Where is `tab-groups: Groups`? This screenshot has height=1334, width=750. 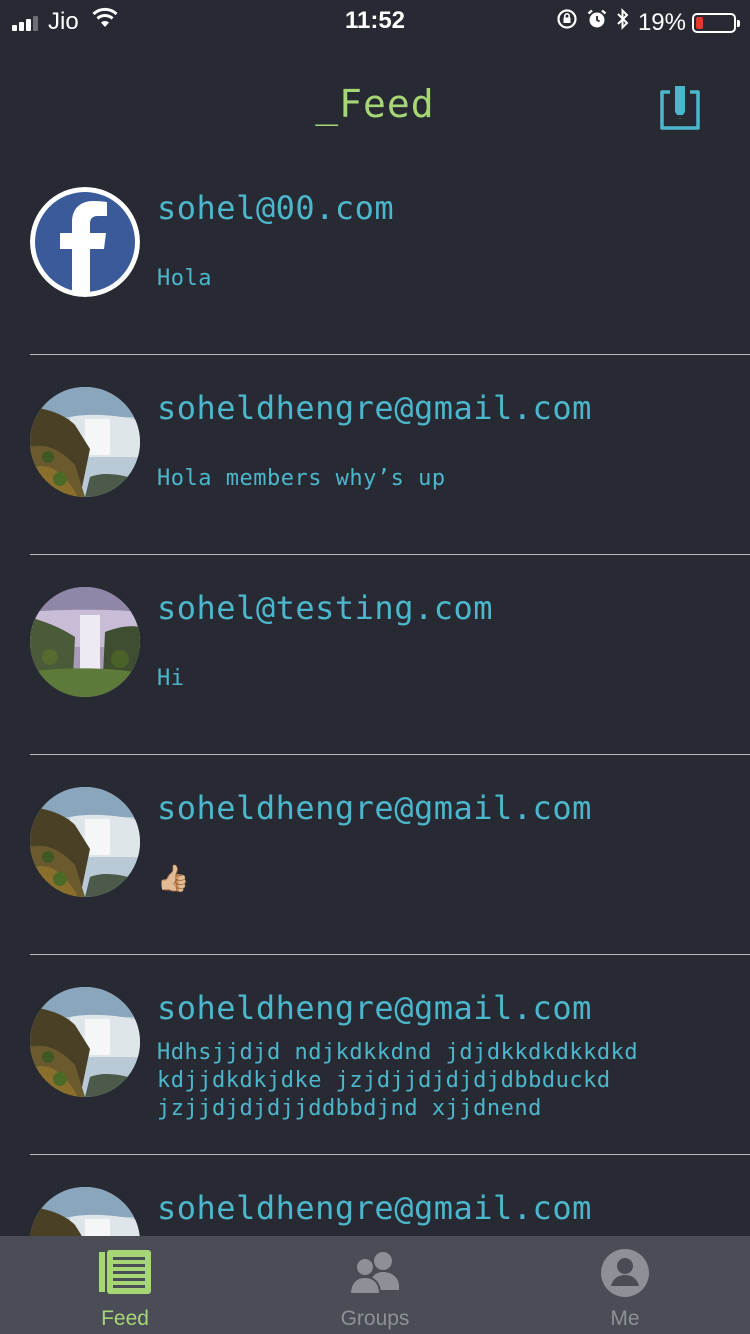
tab-groups: Groups is located at coordinates (375, 1285).